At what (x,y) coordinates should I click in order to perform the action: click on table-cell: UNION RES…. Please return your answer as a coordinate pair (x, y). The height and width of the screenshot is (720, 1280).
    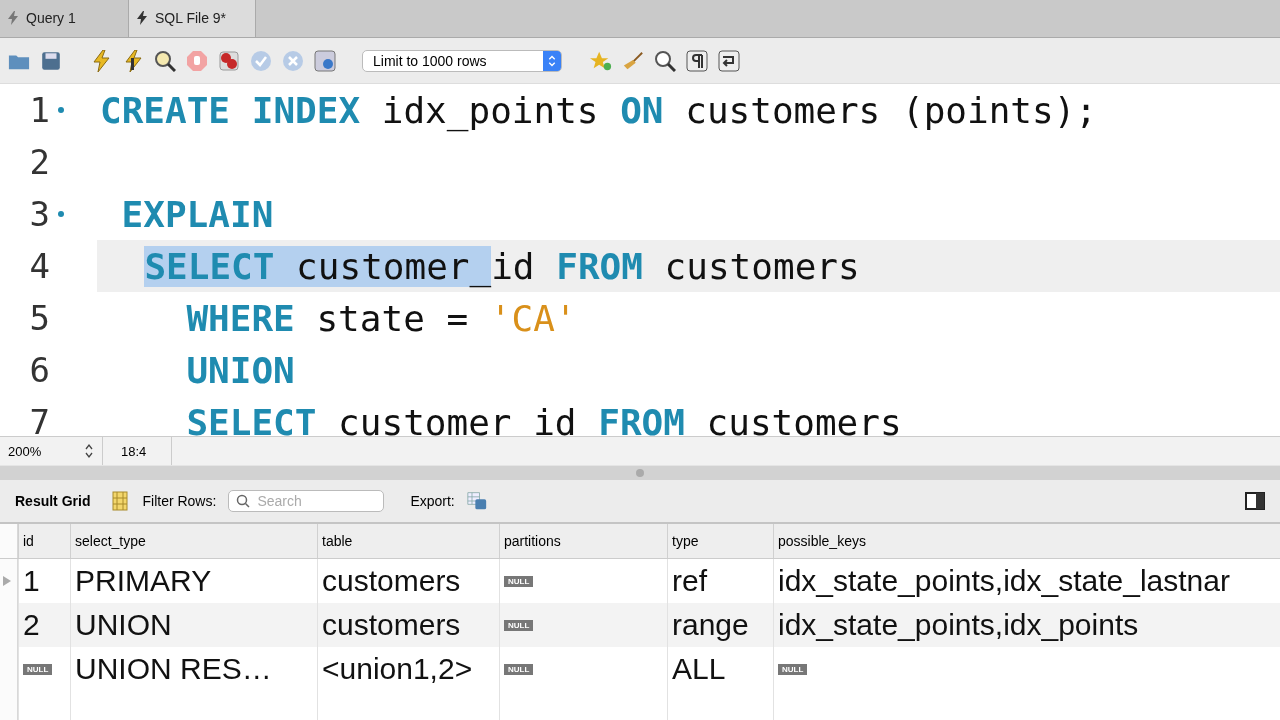
    Looking at the image, I should click on (173, 669).